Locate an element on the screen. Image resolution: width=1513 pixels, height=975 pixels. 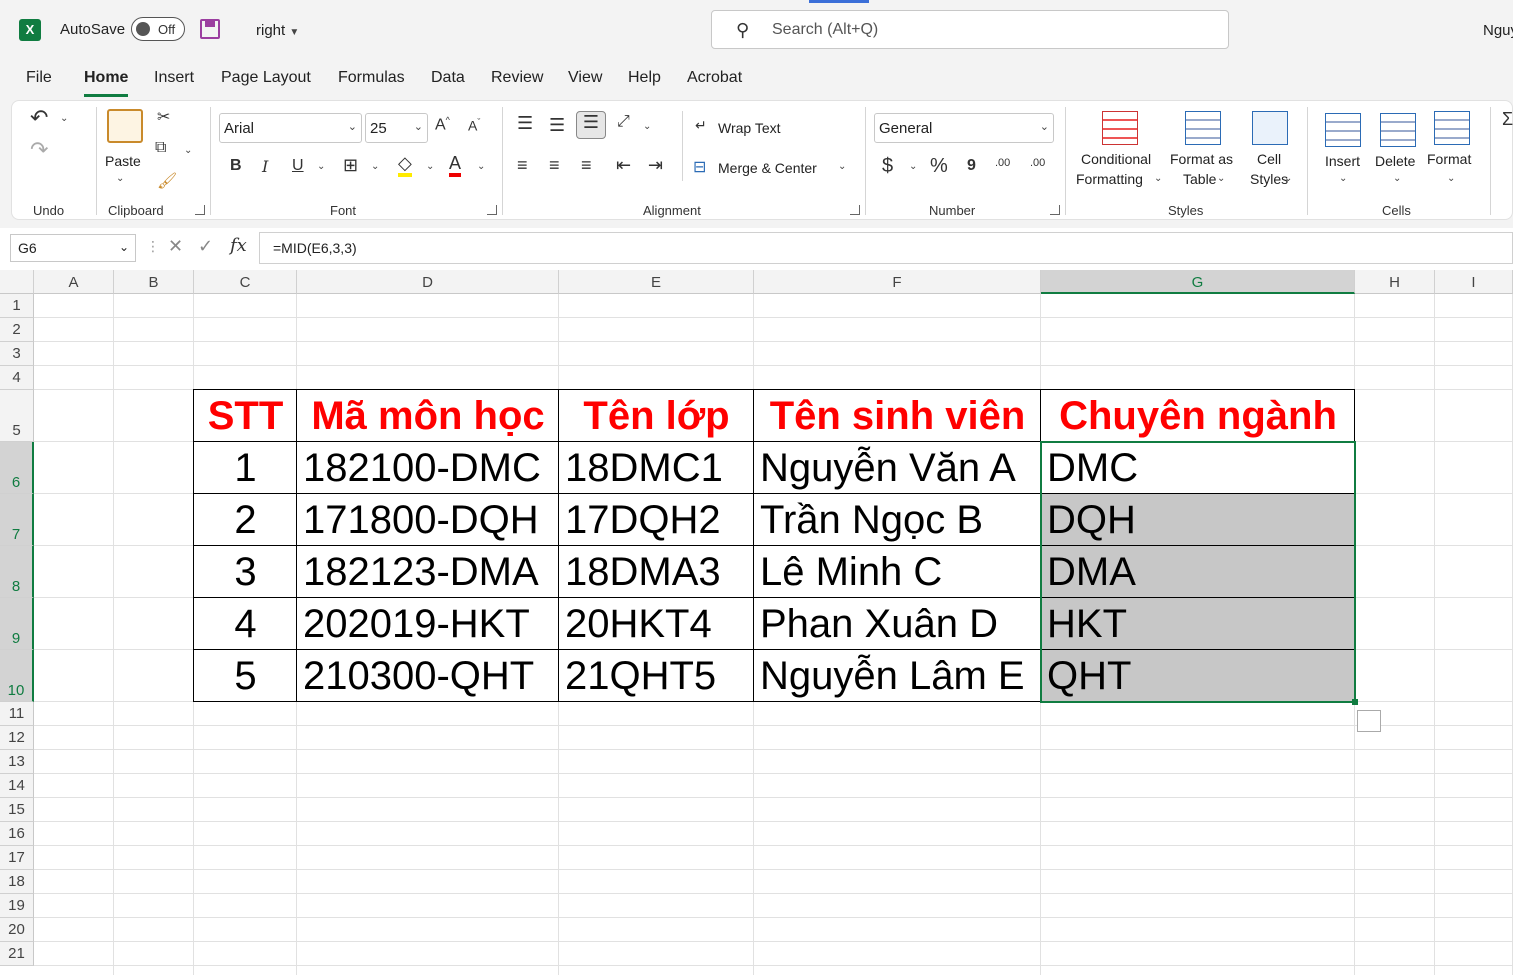
table-cell: 17DQH2 is located at coordinates (659, 521).